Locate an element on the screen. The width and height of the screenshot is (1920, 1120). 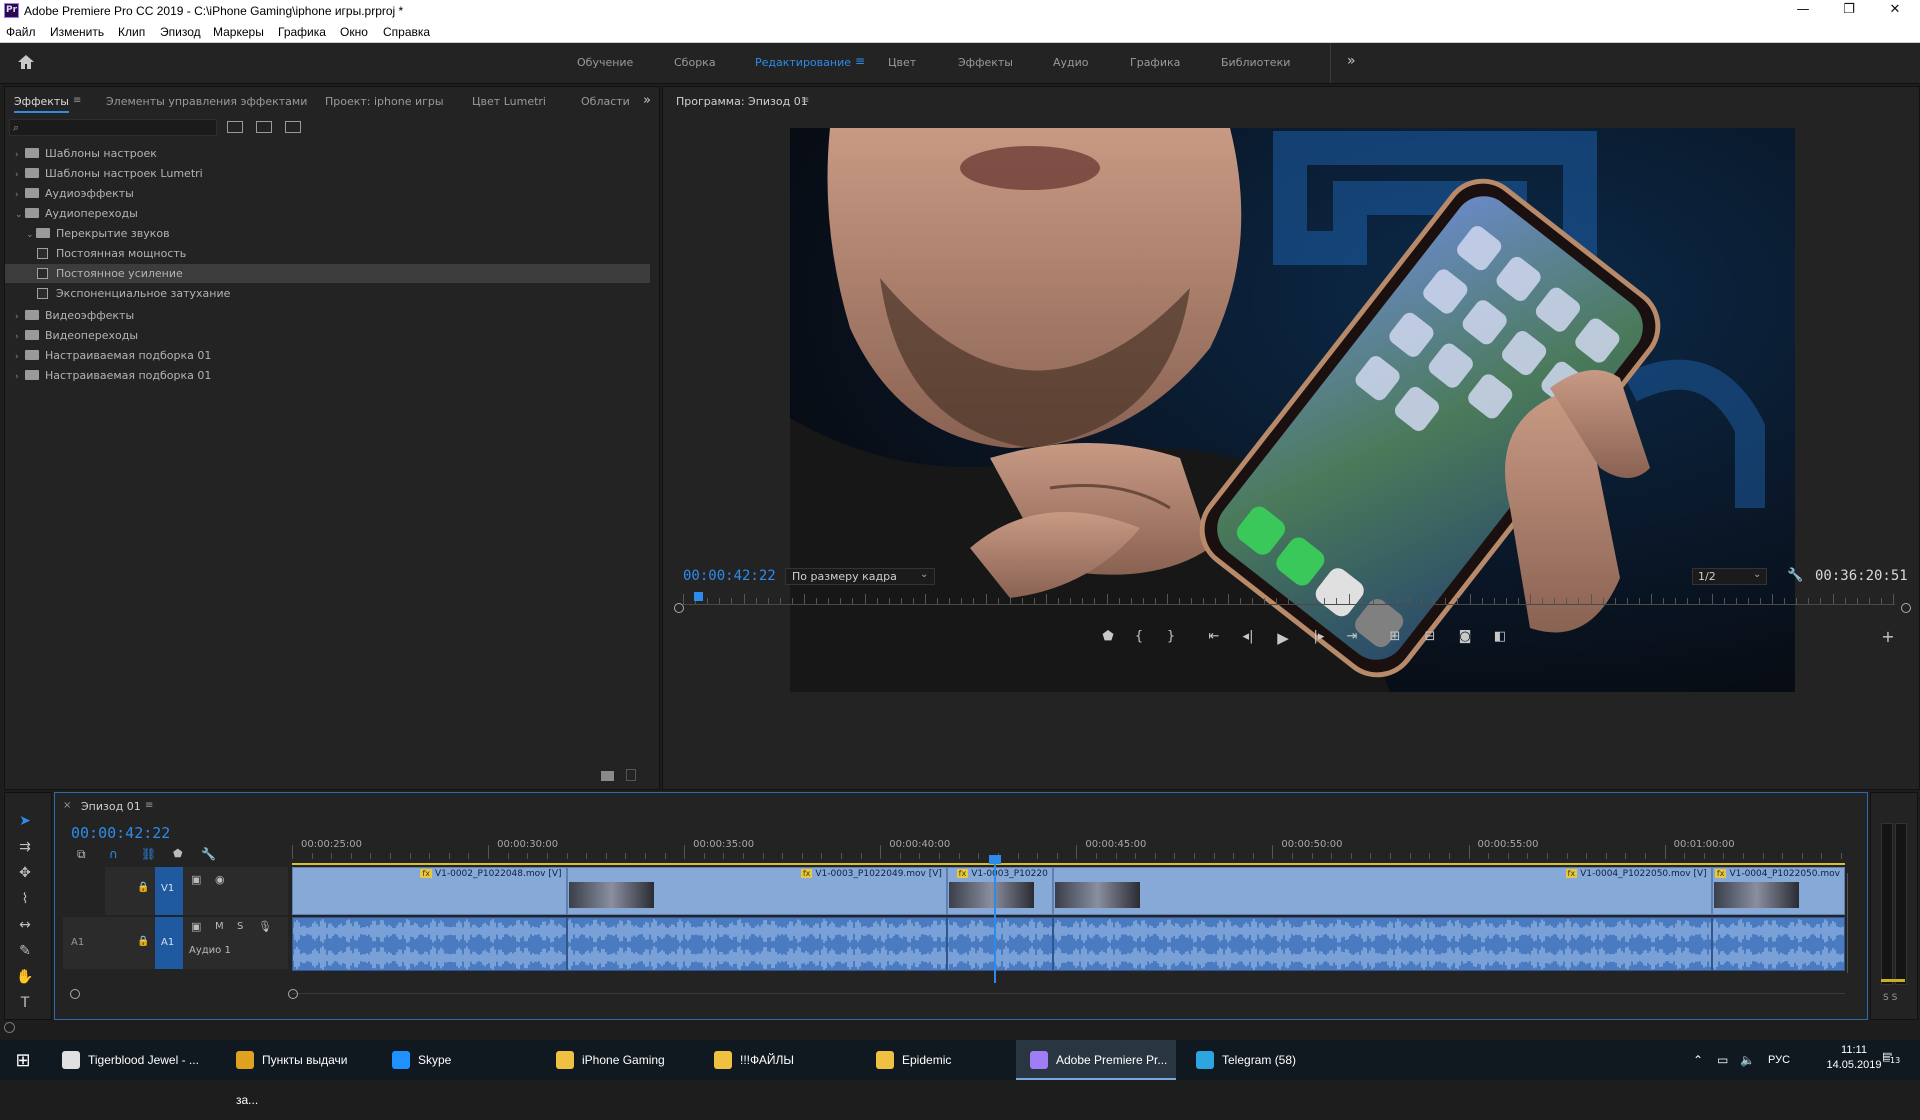
film-icon: ▣ is located at coordinates (196, 879).